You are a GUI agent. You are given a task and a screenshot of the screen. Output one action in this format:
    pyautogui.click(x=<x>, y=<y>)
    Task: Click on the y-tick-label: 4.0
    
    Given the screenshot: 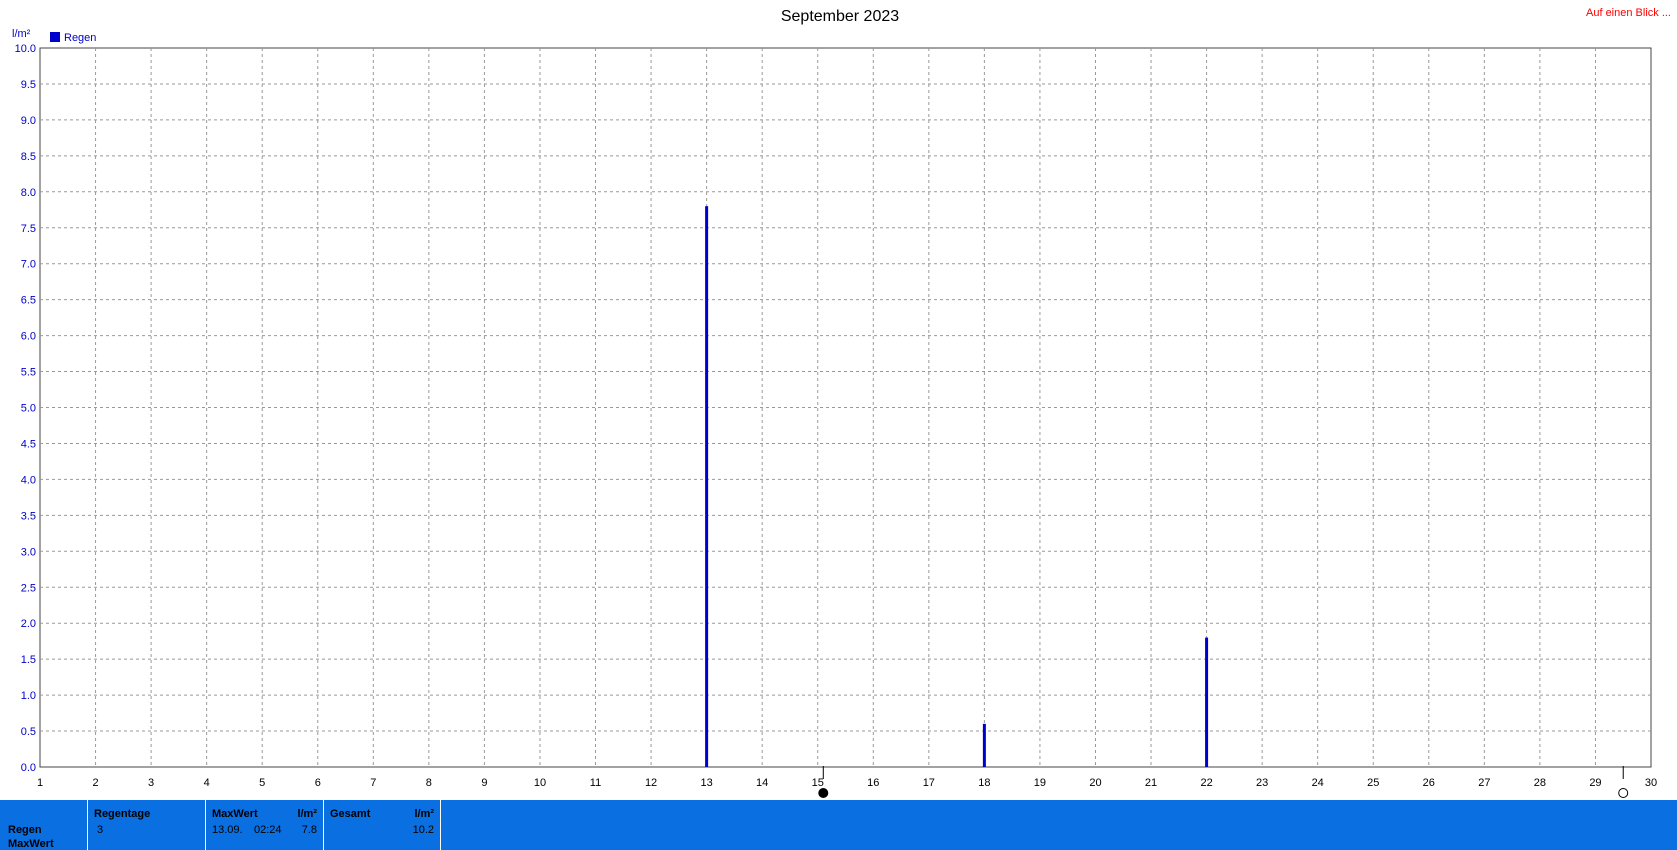 What is the action you would take?
    pyautogui.click(x=28, y=480)
    